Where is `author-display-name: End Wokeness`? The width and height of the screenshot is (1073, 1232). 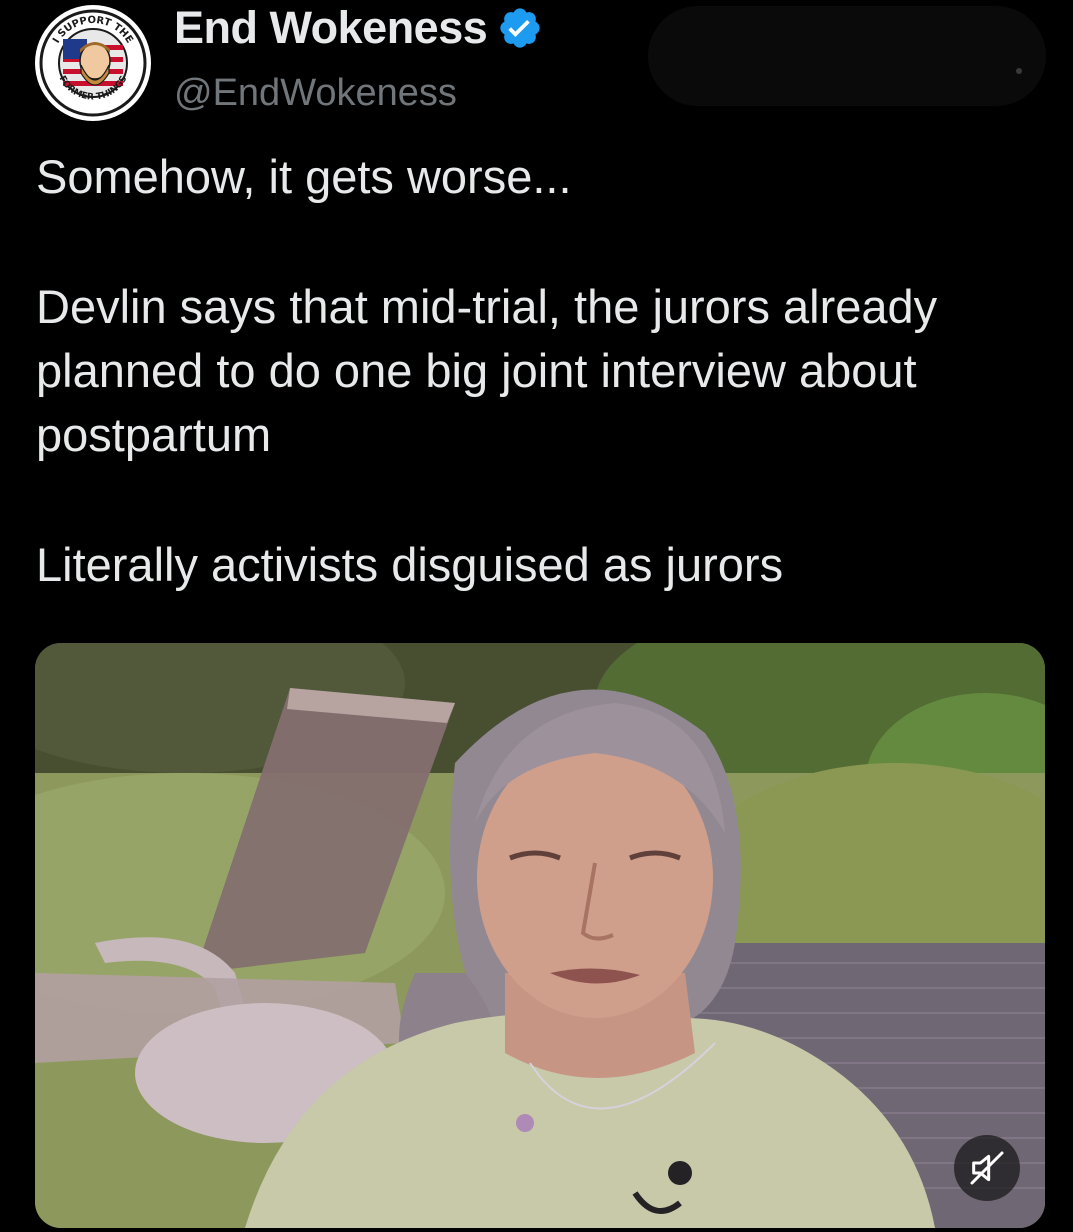 author-display-name: End Wokeness is located at coordinates (331, 28).